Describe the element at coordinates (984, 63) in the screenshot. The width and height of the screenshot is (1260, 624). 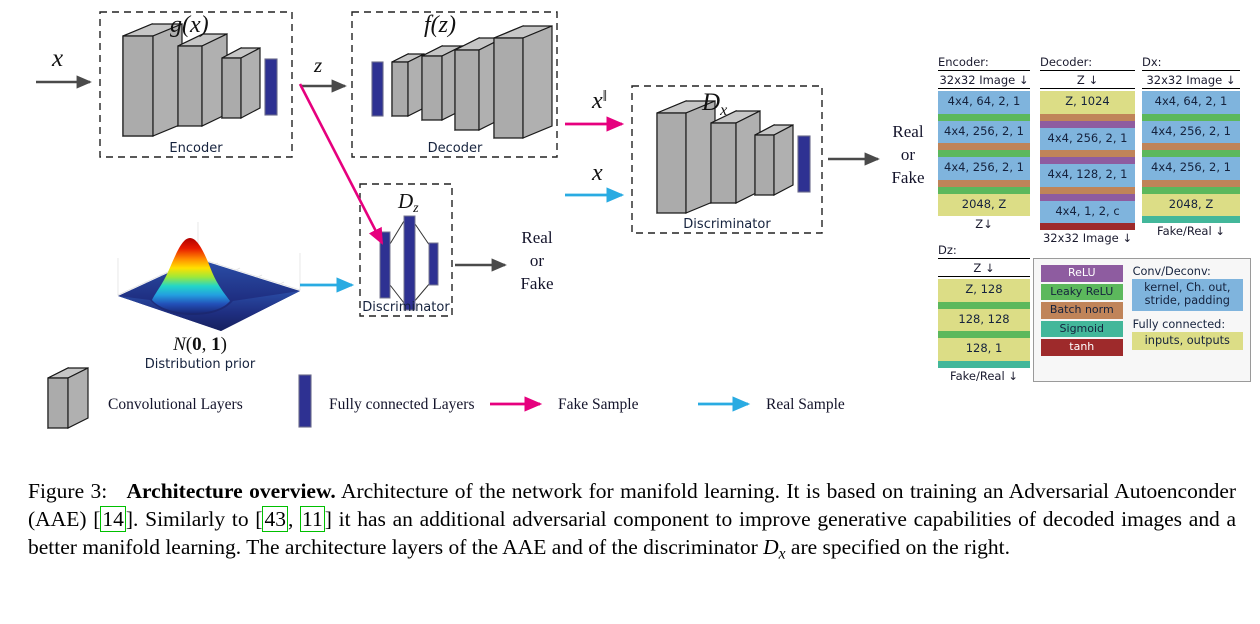
I see `encoder-column-title: Encoder:` at that location.